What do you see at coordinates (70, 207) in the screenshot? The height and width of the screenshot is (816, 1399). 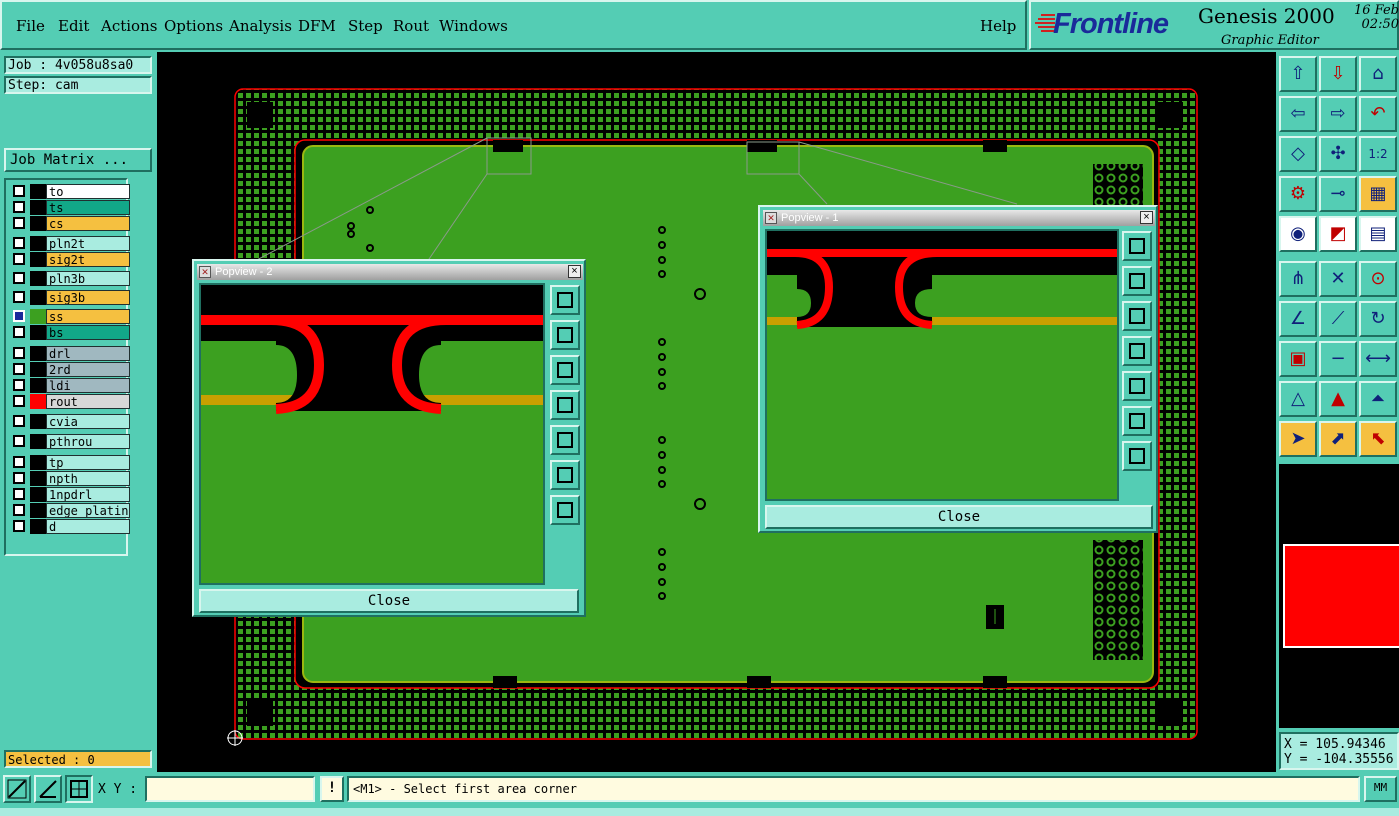 I see `layer-row-ts: ts` at bounding box center [70, 207].